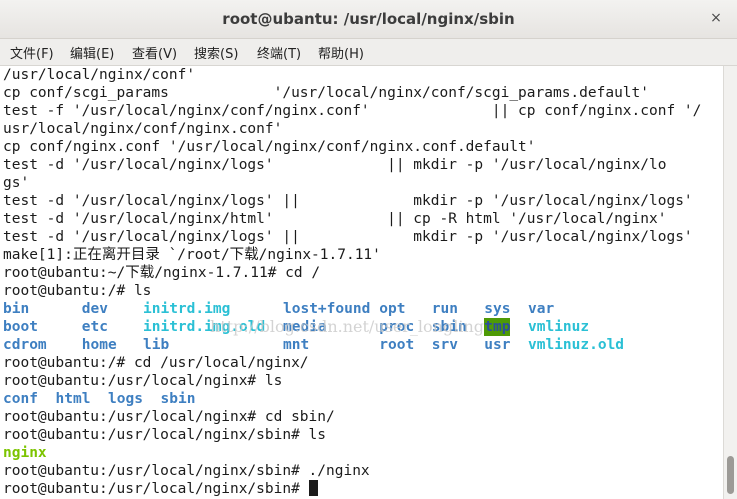  I want to click on ls-entry: vmlinuz, so click(559, 327).